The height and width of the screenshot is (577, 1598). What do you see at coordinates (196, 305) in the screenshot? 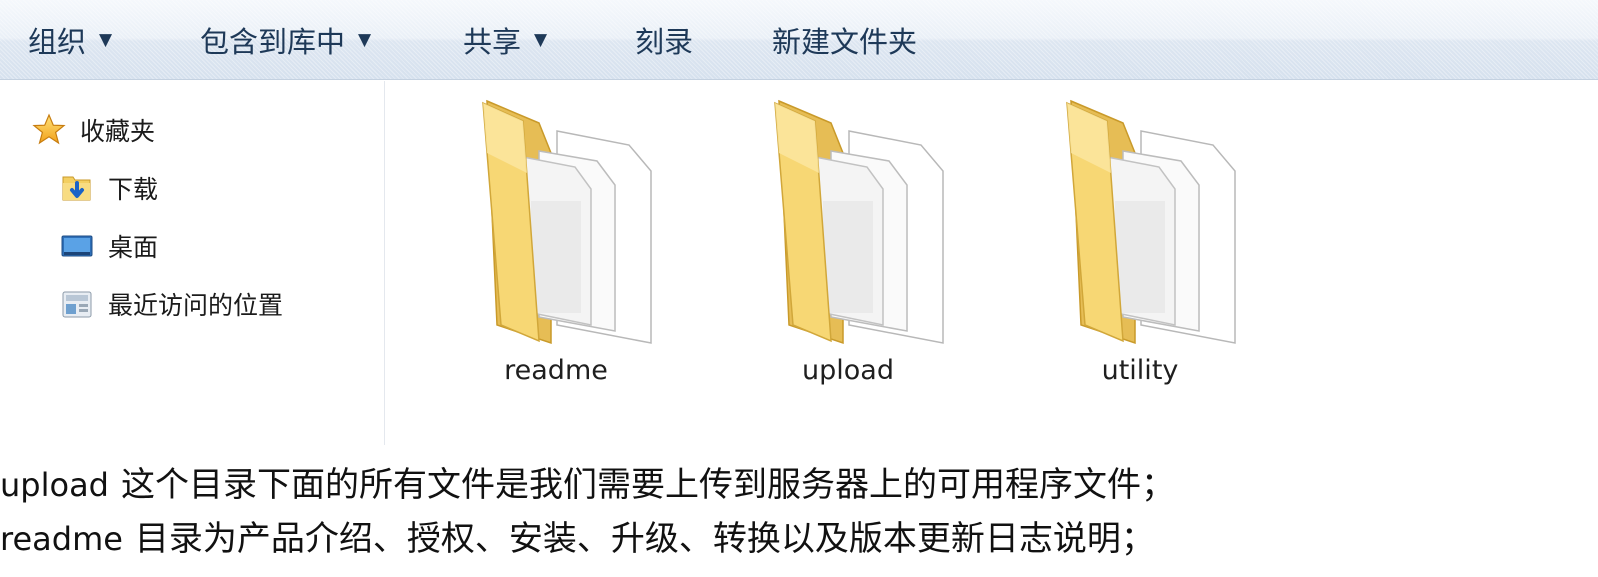
I see `nav-item-label: 最近访问的位置` at bounding box center [196, 305].